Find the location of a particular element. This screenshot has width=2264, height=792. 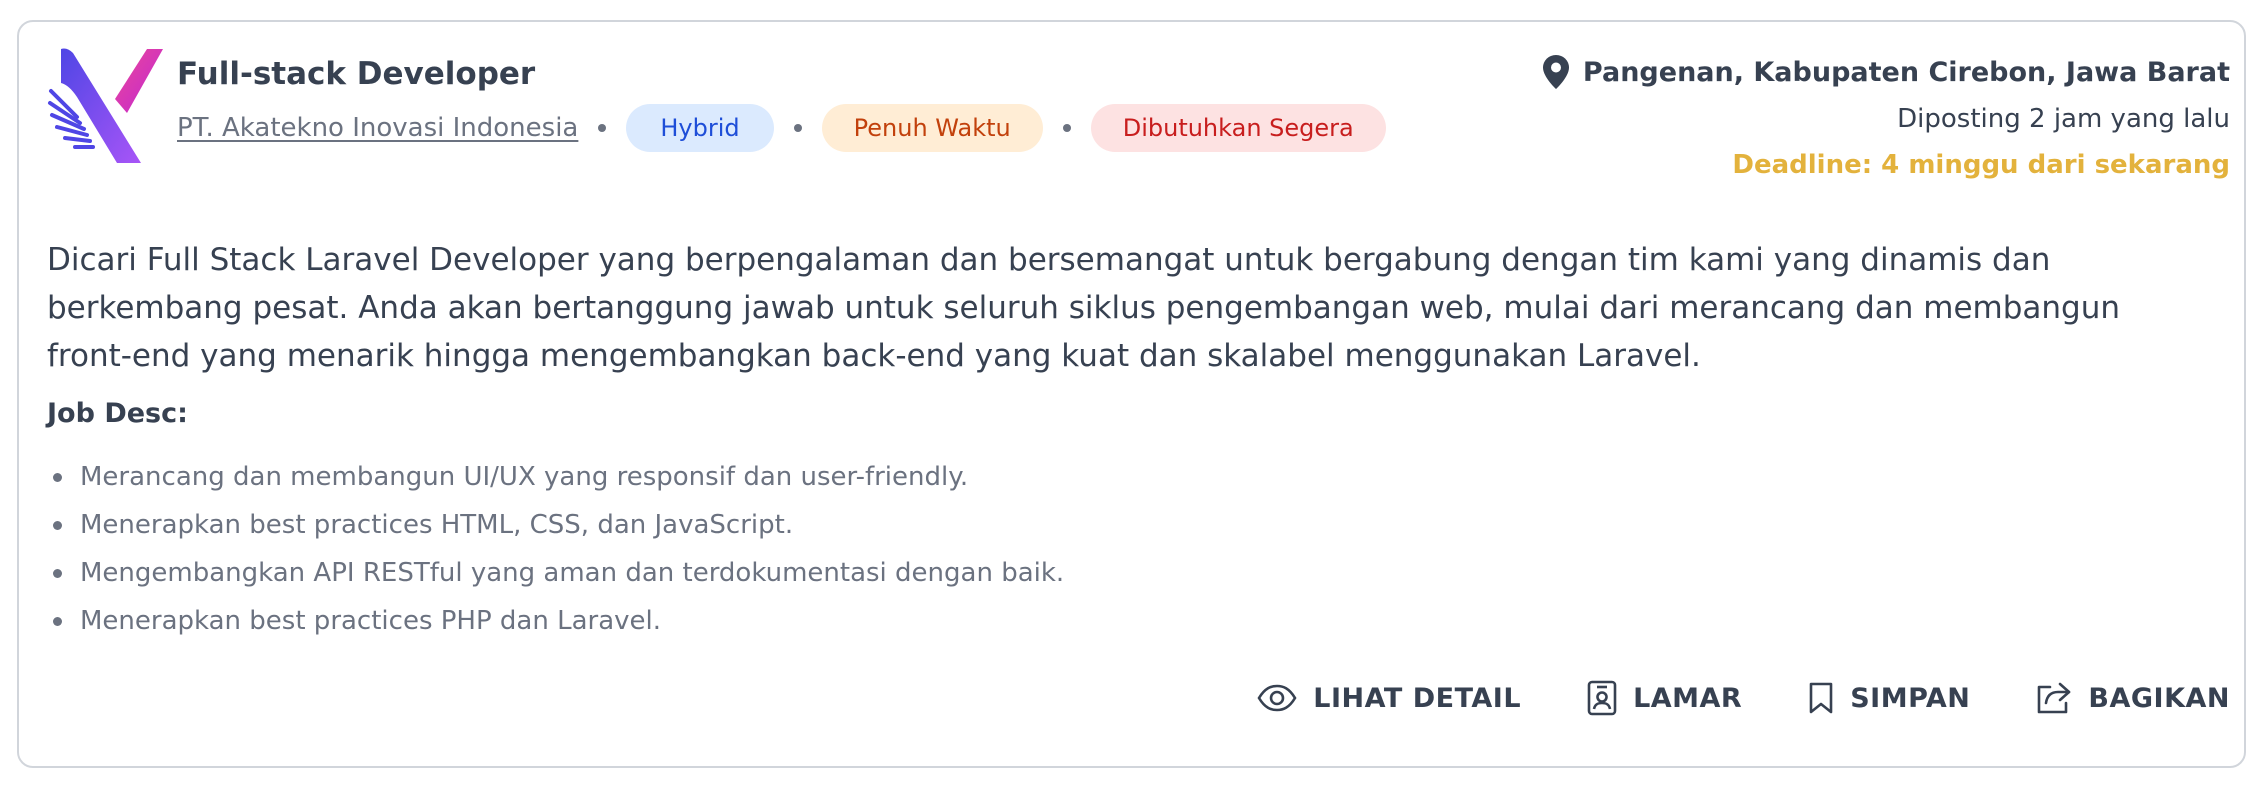

tag-work-mode: Hybrid is located at coordinates (700, 128).